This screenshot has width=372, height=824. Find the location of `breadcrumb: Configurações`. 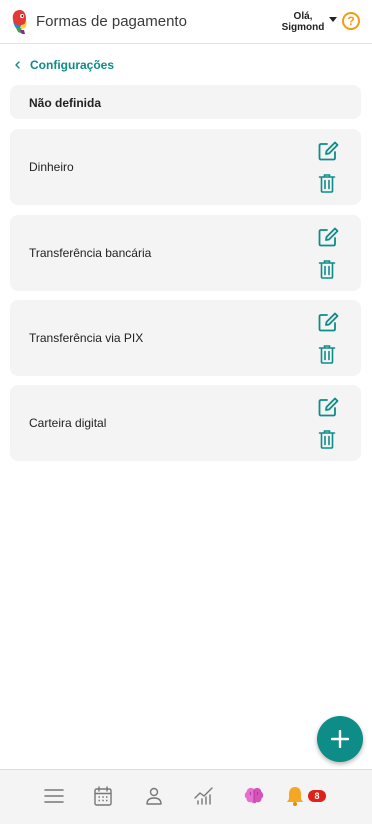

breadcrumb: Configurações is located at coordinates (63, 65).